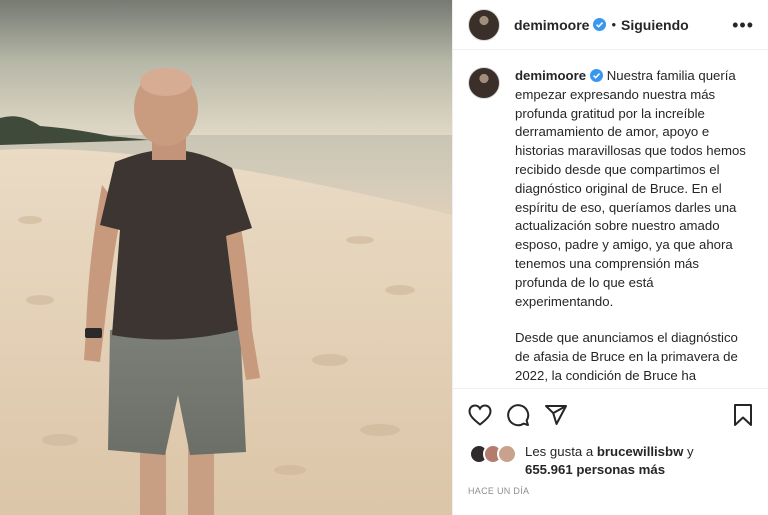 Image resolution: width=768 pixels, height=515 pixels. What do you see at coordinates (559, 451) in the screenshot?
I see `likes-prefix: Les gusta a` at bounding box center [559, 451].